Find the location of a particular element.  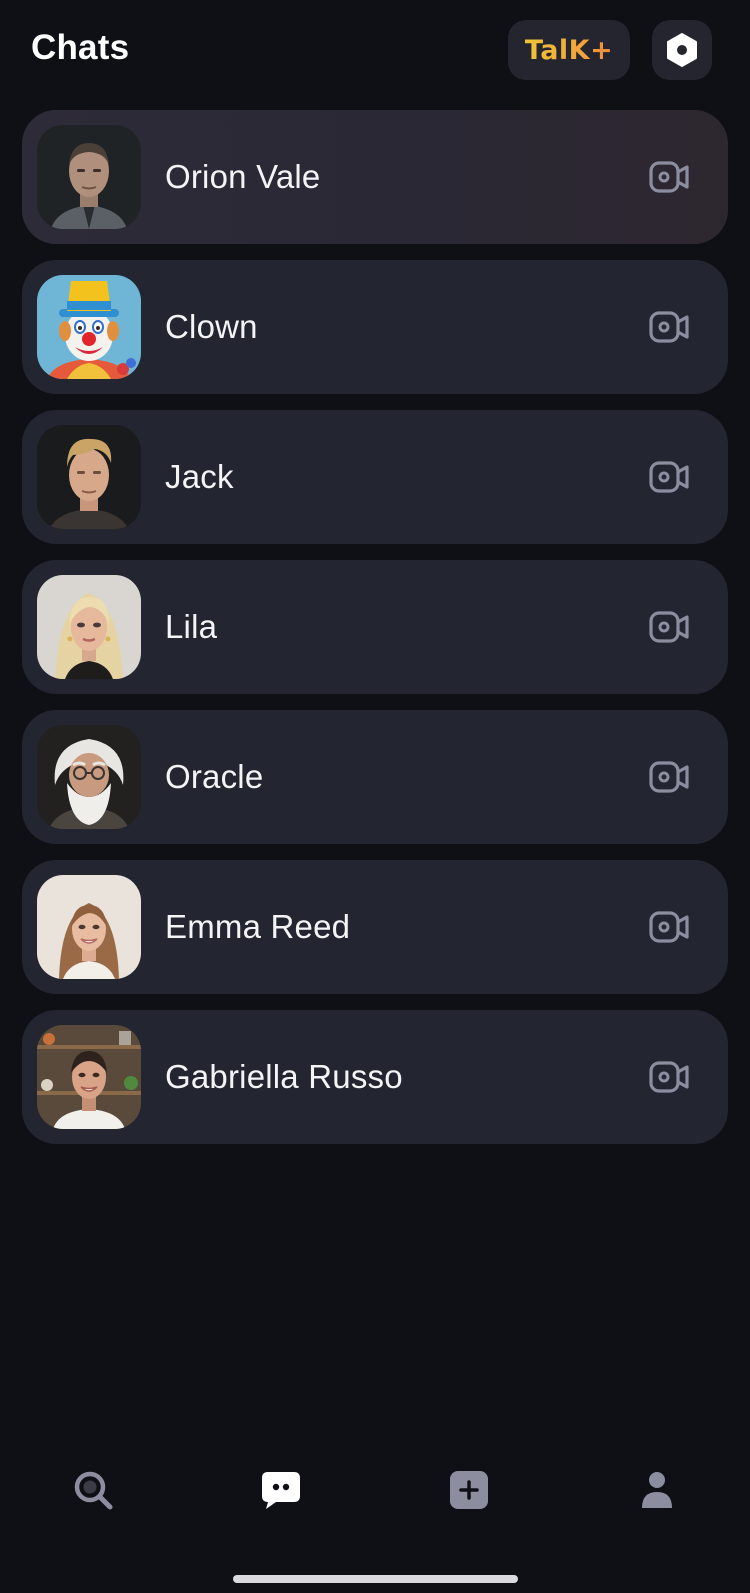

profile-icon is located at coordinates (657, 1490).